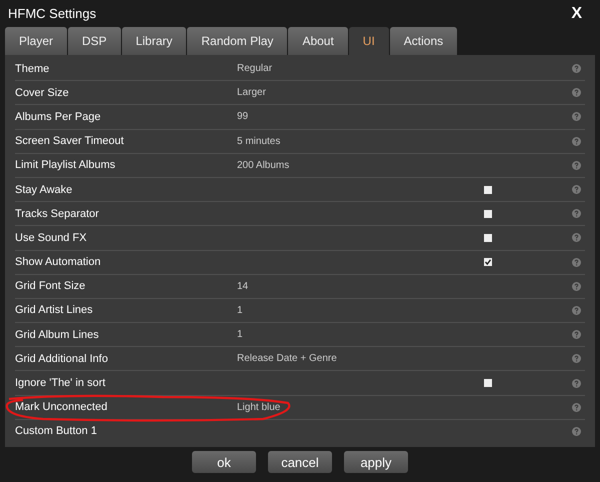 The height and width of the screenshot is (482, 600). What do you see at coordinates (368, 41) in the screenshot?
I see `settings-tab: UI` at bounding box center [368, 41].